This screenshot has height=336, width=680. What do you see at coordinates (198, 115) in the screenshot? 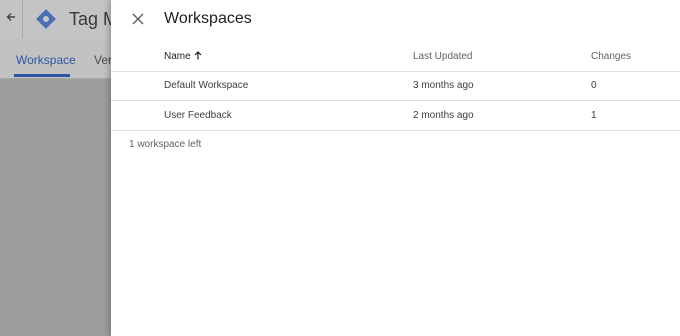
I see `workspace-name: User Feedback` at bounding box center [198, 115].